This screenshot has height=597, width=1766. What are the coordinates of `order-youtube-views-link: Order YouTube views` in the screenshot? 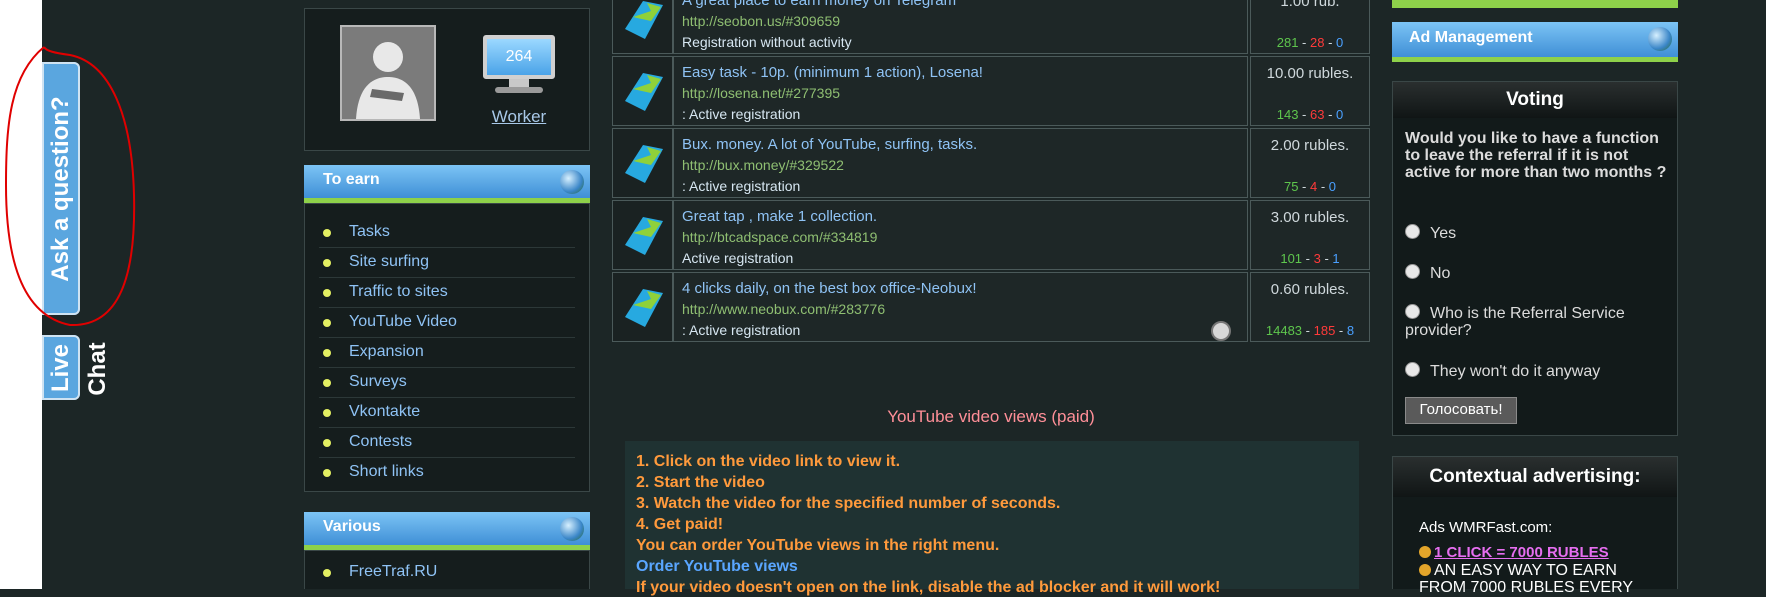 It's located at (717, 567).